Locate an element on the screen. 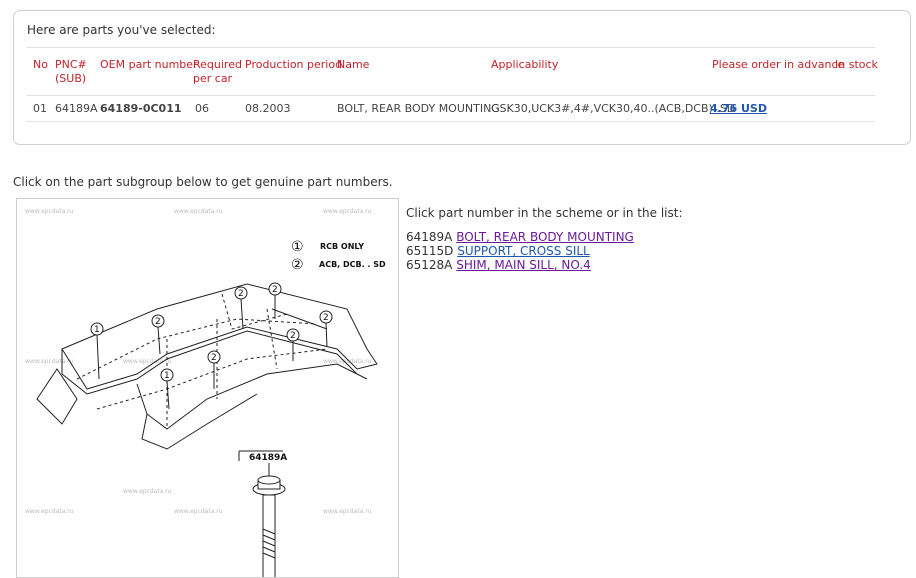 The image size is (916, 578). header-oem: OEM part number is located at coordinates (149, 64).